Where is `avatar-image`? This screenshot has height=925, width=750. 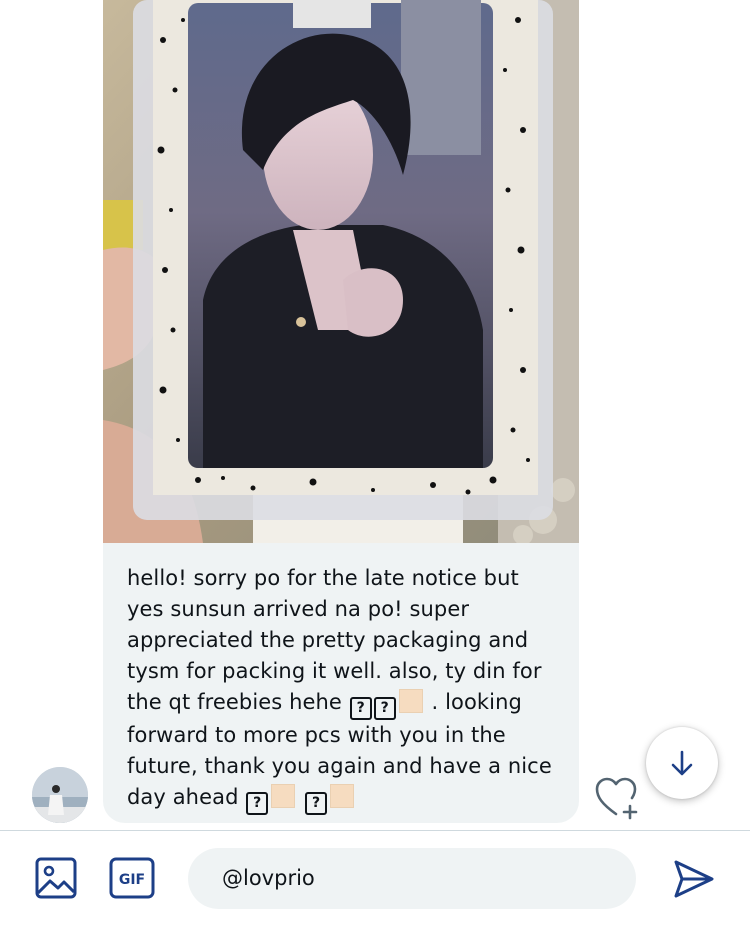 avatar-image is located at coordinates (60, 795).